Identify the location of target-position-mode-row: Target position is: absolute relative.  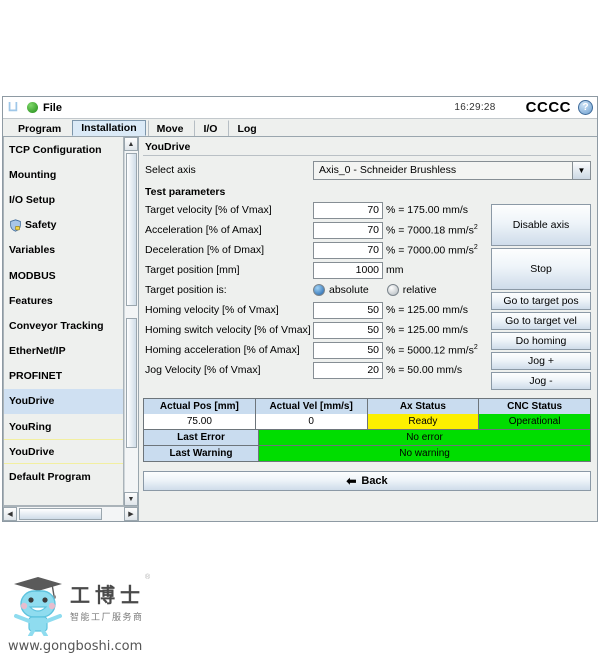
(314, 290).